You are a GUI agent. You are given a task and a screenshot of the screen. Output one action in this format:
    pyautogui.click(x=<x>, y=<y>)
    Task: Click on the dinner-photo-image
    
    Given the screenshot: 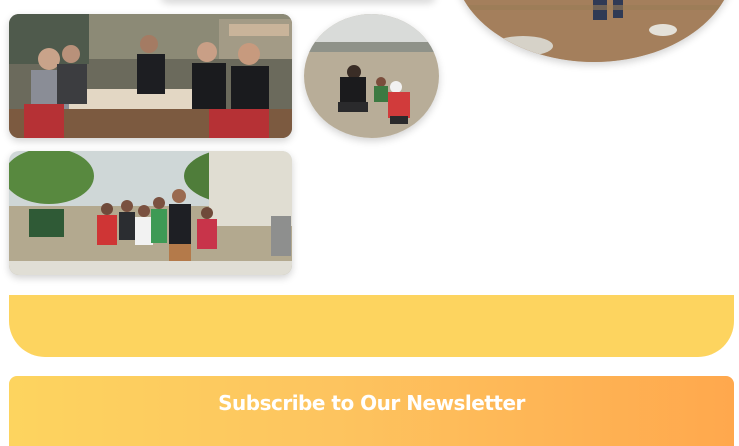 What is the action you would take?
    pyautogui.click(x=150, y=76)
    